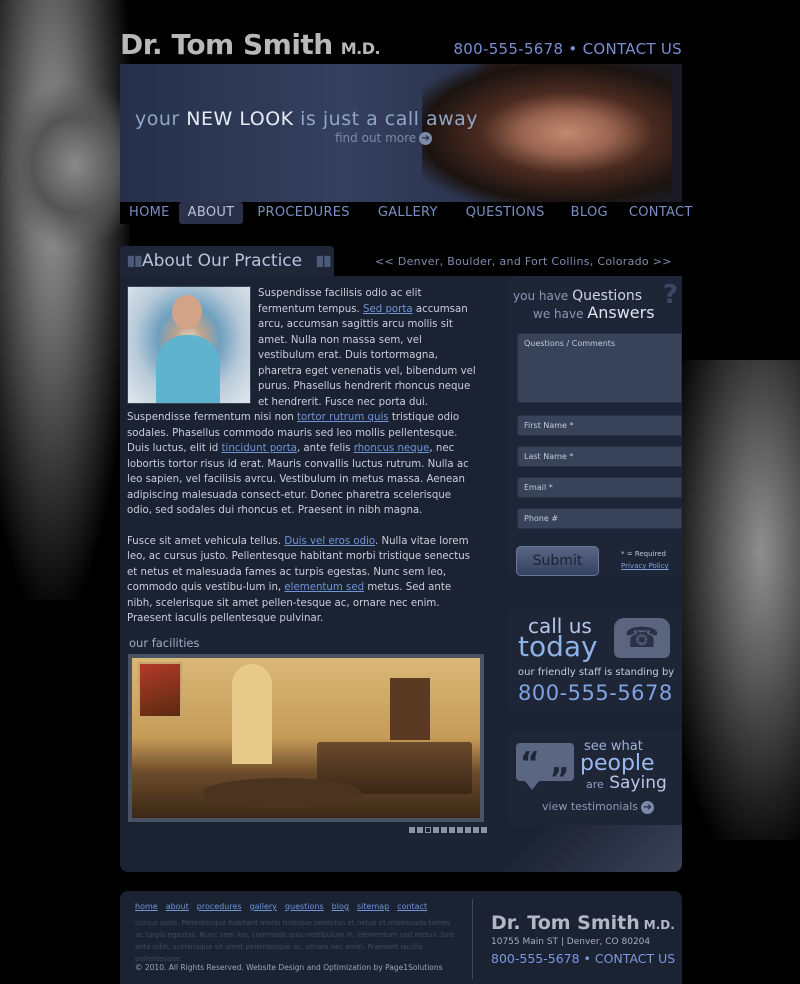  What do you see at coordinates (645, 566) in the screenshot?
I see `privacy-policy-link: Privacy Policy` at bounding box center [645, 566].